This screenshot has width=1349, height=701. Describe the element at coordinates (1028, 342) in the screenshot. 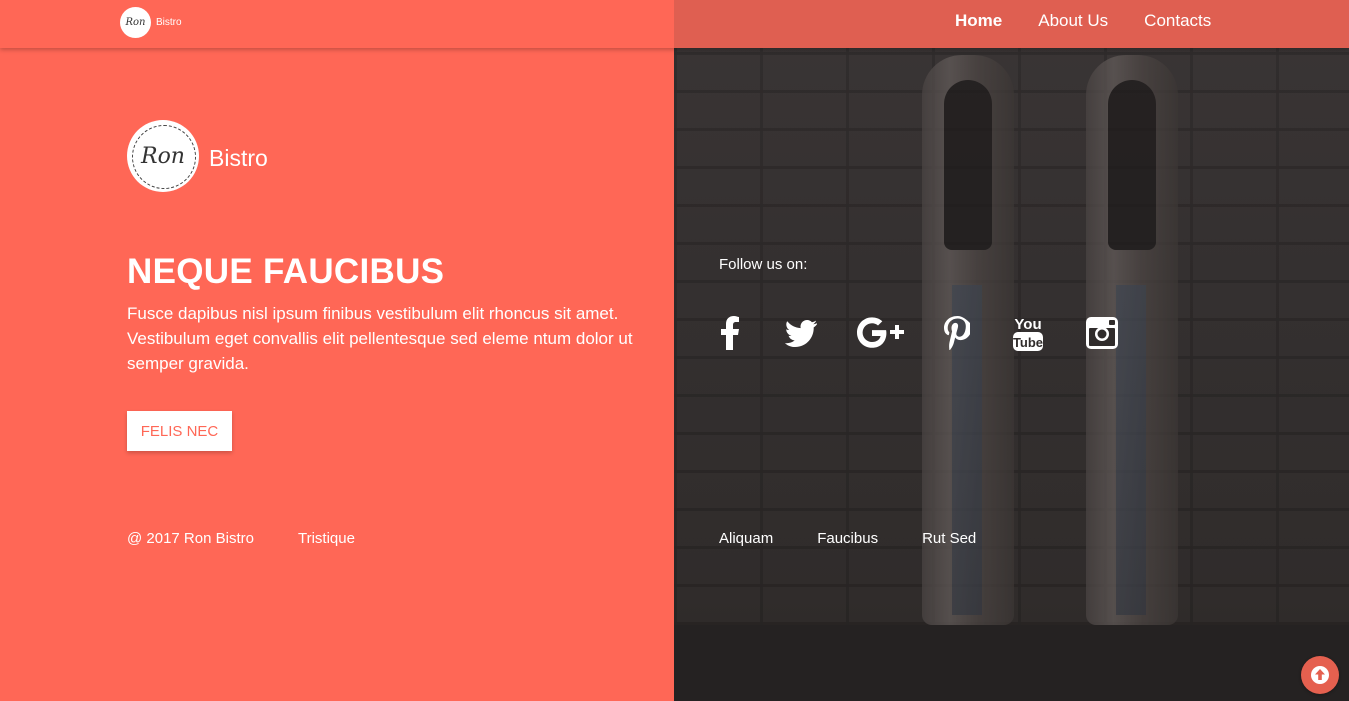

I see `svg-text: Tube` at that location.